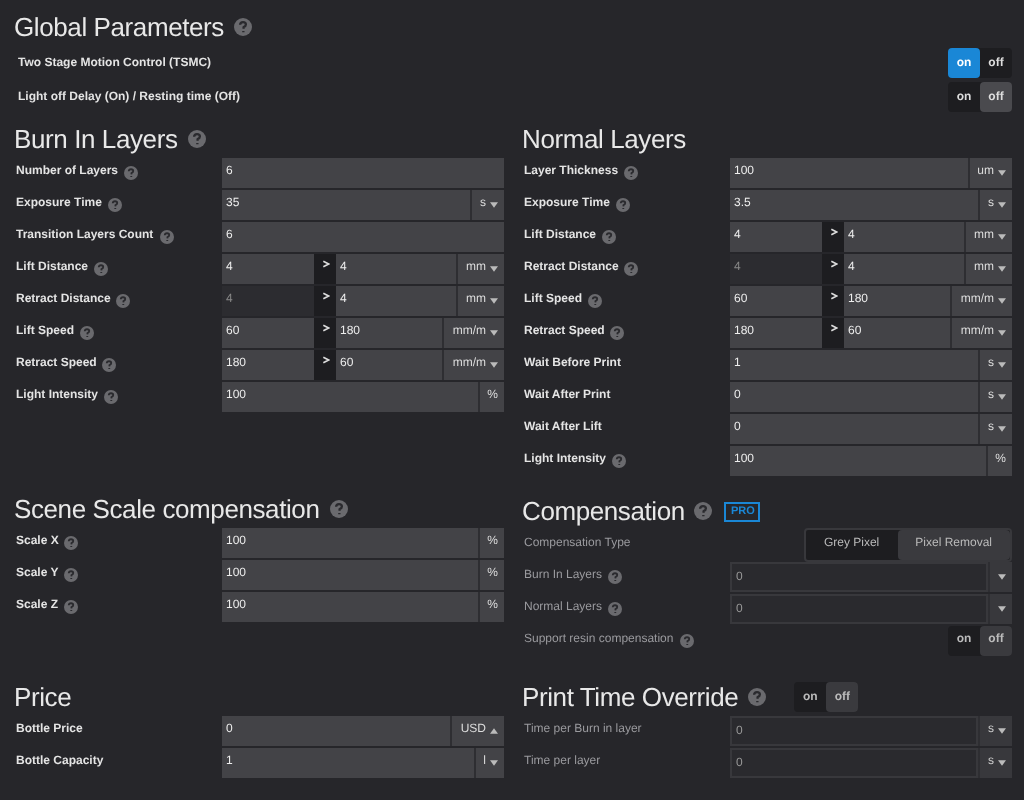  Describe the element at coordinates (43, 697) in the screenshot. I see `section-title: Price` at that location.